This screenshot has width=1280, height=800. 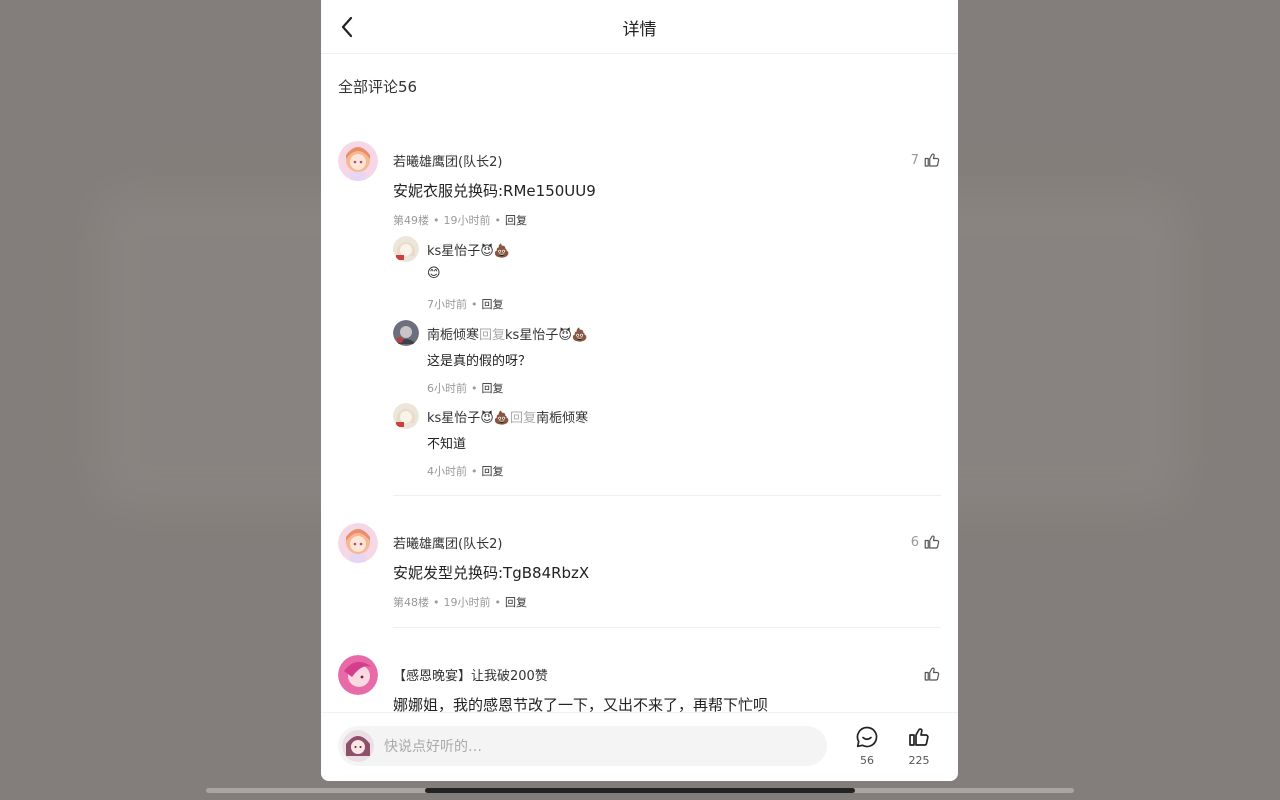 I want to click on comment-input, so click(x=599, y=747).